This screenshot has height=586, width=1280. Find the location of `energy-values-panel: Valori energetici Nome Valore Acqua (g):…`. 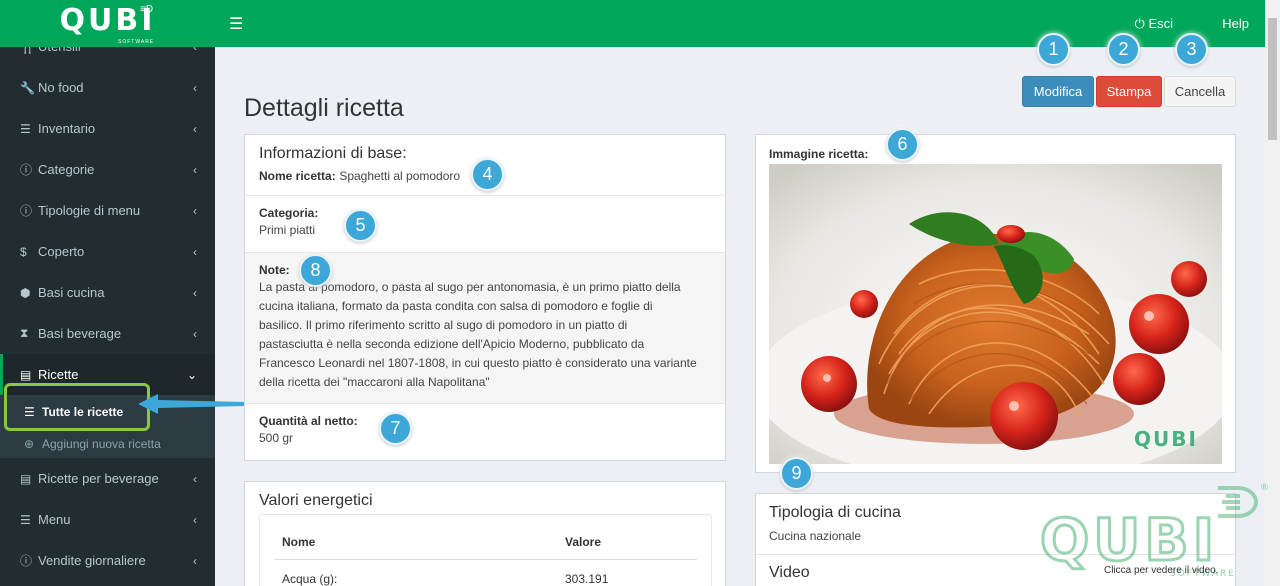

energy-values-panel: Valori energetici Nome Valore Acqua (g):… is located at coordinates (485, 533).